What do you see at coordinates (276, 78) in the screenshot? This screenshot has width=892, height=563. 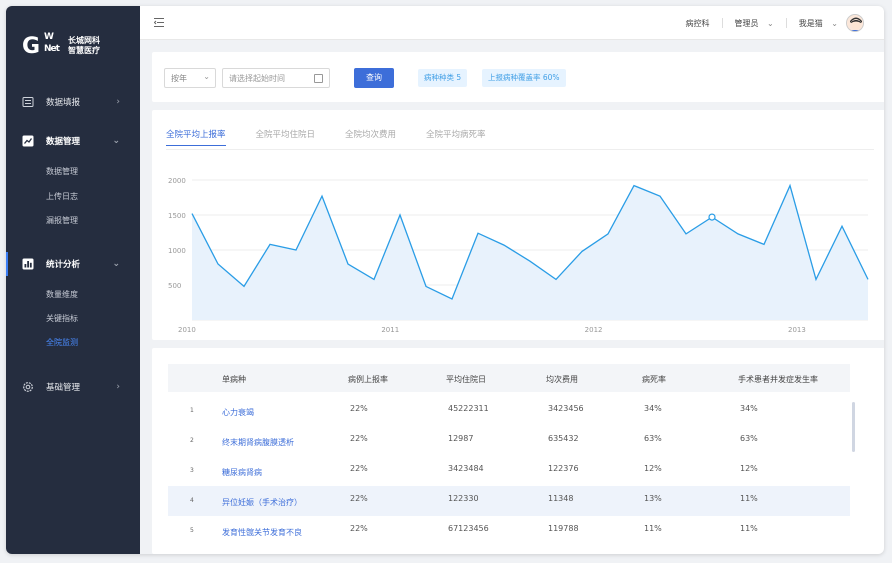 I see `start-date-input: 请选择起始时间` at bounding box center [276, 78].